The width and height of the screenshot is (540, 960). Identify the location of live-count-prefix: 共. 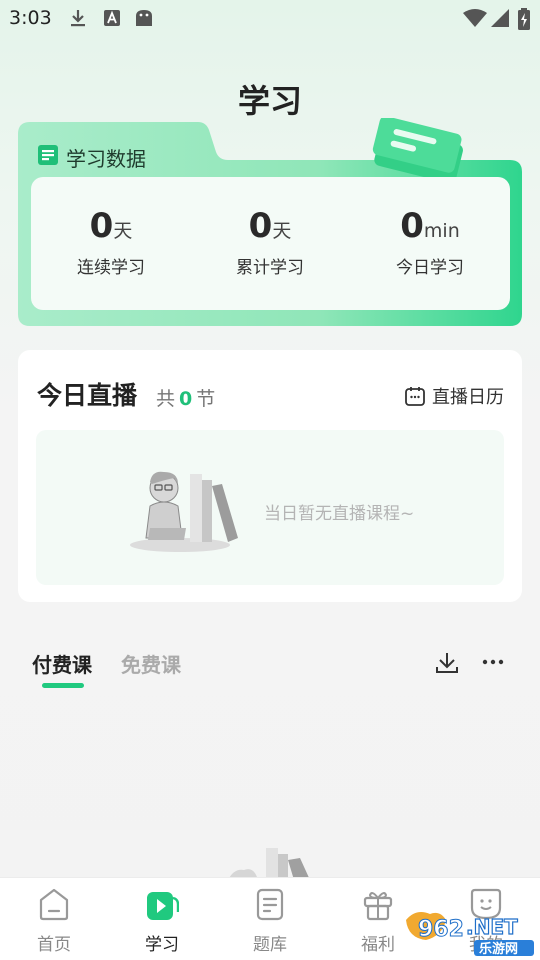
(166, 399).